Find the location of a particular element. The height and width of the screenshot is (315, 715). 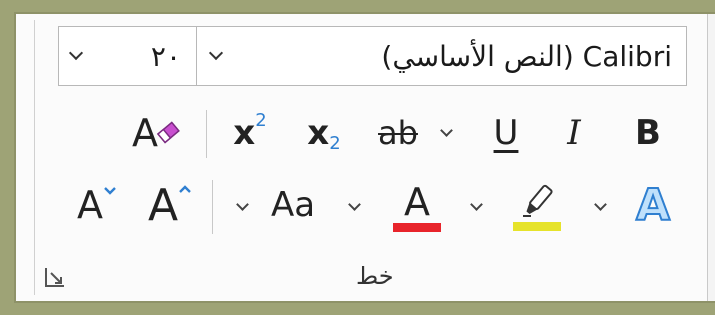

font-color-button: A is located at coordinates (417, 206).